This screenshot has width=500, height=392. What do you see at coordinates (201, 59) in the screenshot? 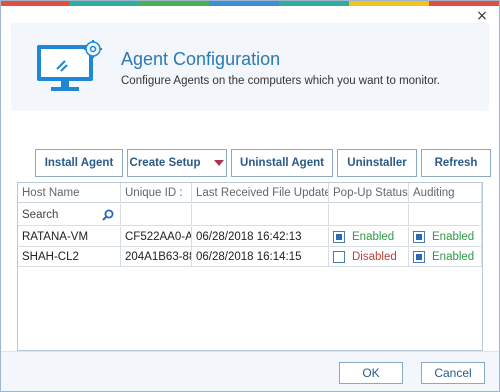
I see `dialog-title: Agent Configuration` at bounding box center [201, 59].